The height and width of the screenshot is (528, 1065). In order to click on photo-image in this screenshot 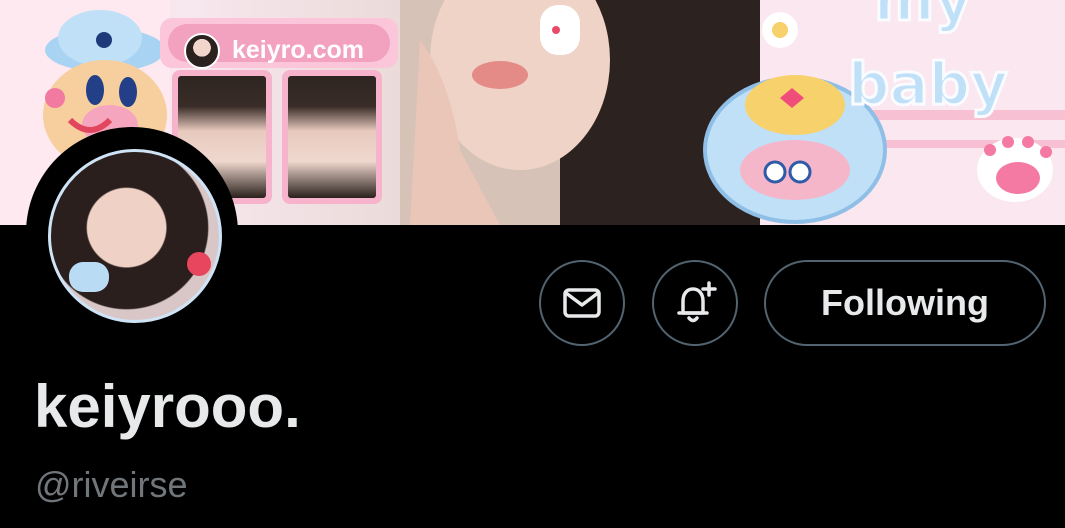, I will do `click(332, 137)`.